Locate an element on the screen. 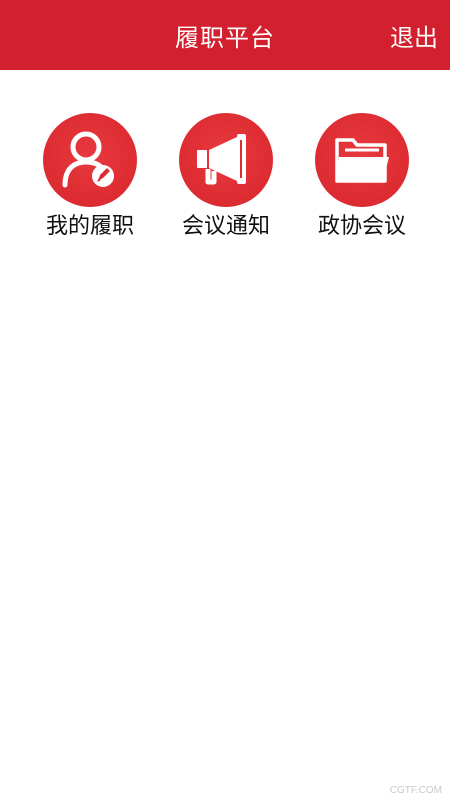 The width and height of the screenshot is (450, 800). watermark-text: CGTF.COM is located at coordinates (415, 790).